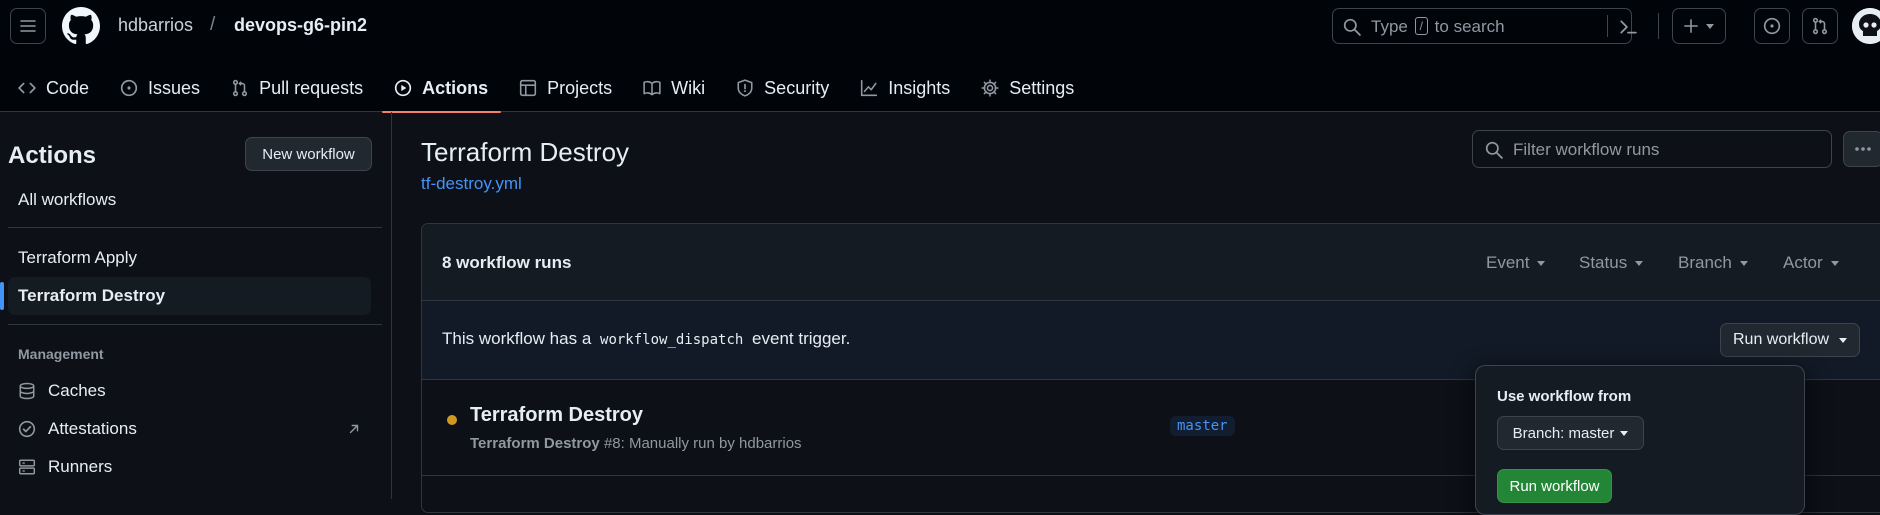 The width and height of the screenshot is (1880, 515). I want to click on tab-projects-label: Projects, so click(580, 87).